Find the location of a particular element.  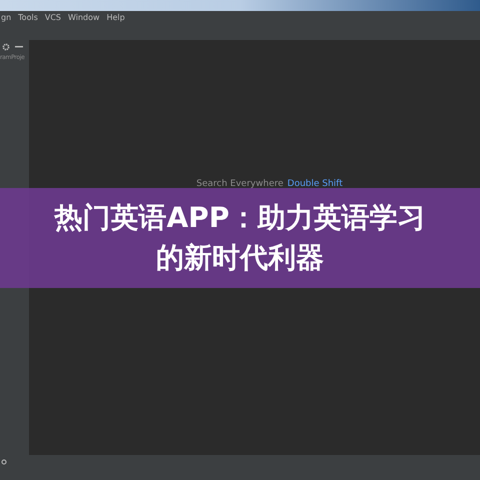

hint-action: Search Everywhere is located at coordinates (240, 184).